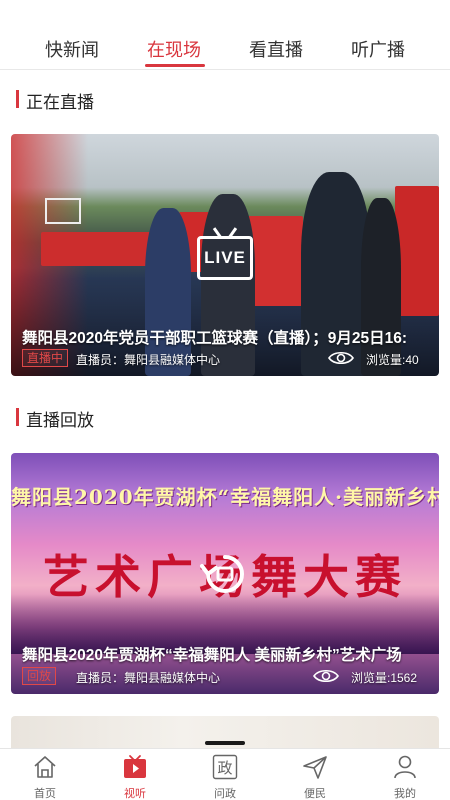 The height and width of the screenshot is (800, 450). I want to click on nav-convenience: 便民, so click(315, 774).